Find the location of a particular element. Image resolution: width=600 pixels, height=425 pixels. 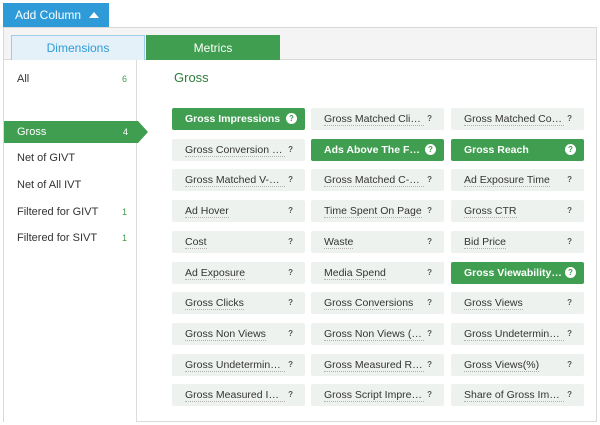

metric-chip: Media Spend? is located at coordinates (377, 273).